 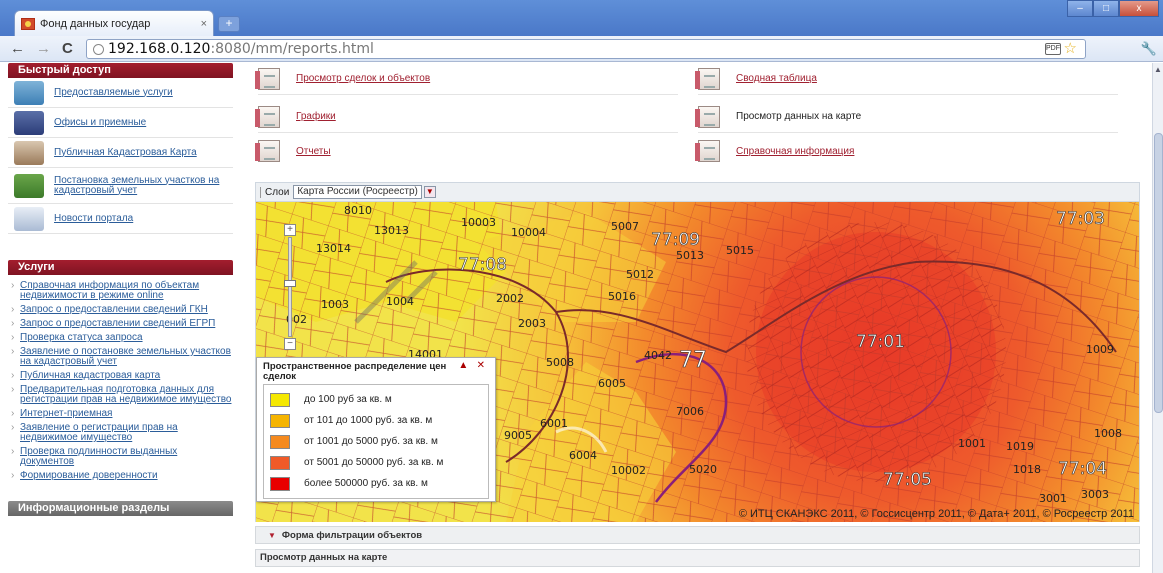 I want to click on report-link: Сводная таблица, so click(x=776, y=78).